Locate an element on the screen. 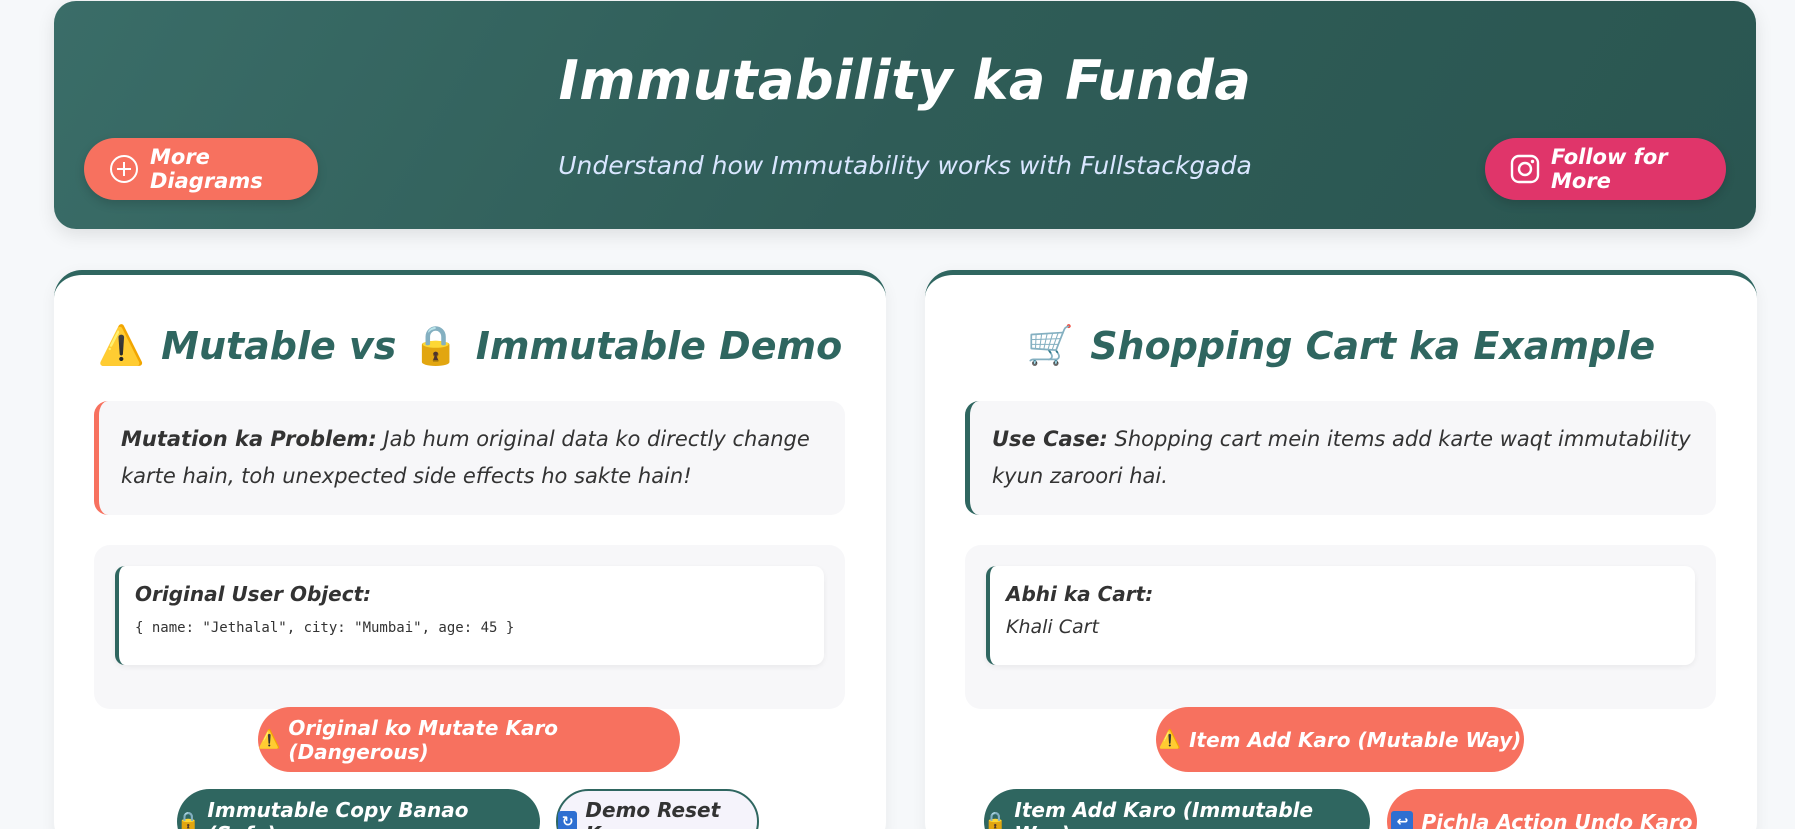  card-title-text: Shopping Cart ka Example is located at coordinates (1373, 345).